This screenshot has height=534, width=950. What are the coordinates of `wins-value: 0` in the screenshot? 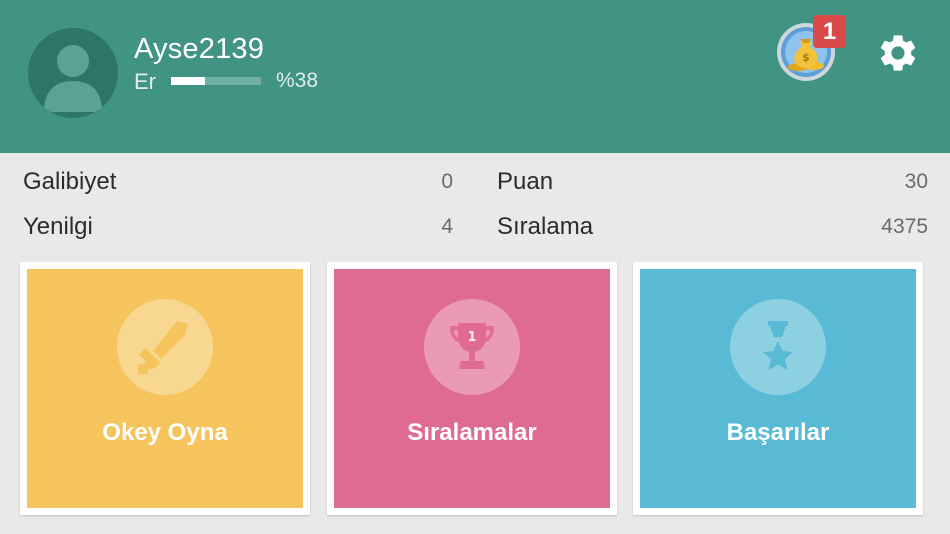 It's located at (447, 181).